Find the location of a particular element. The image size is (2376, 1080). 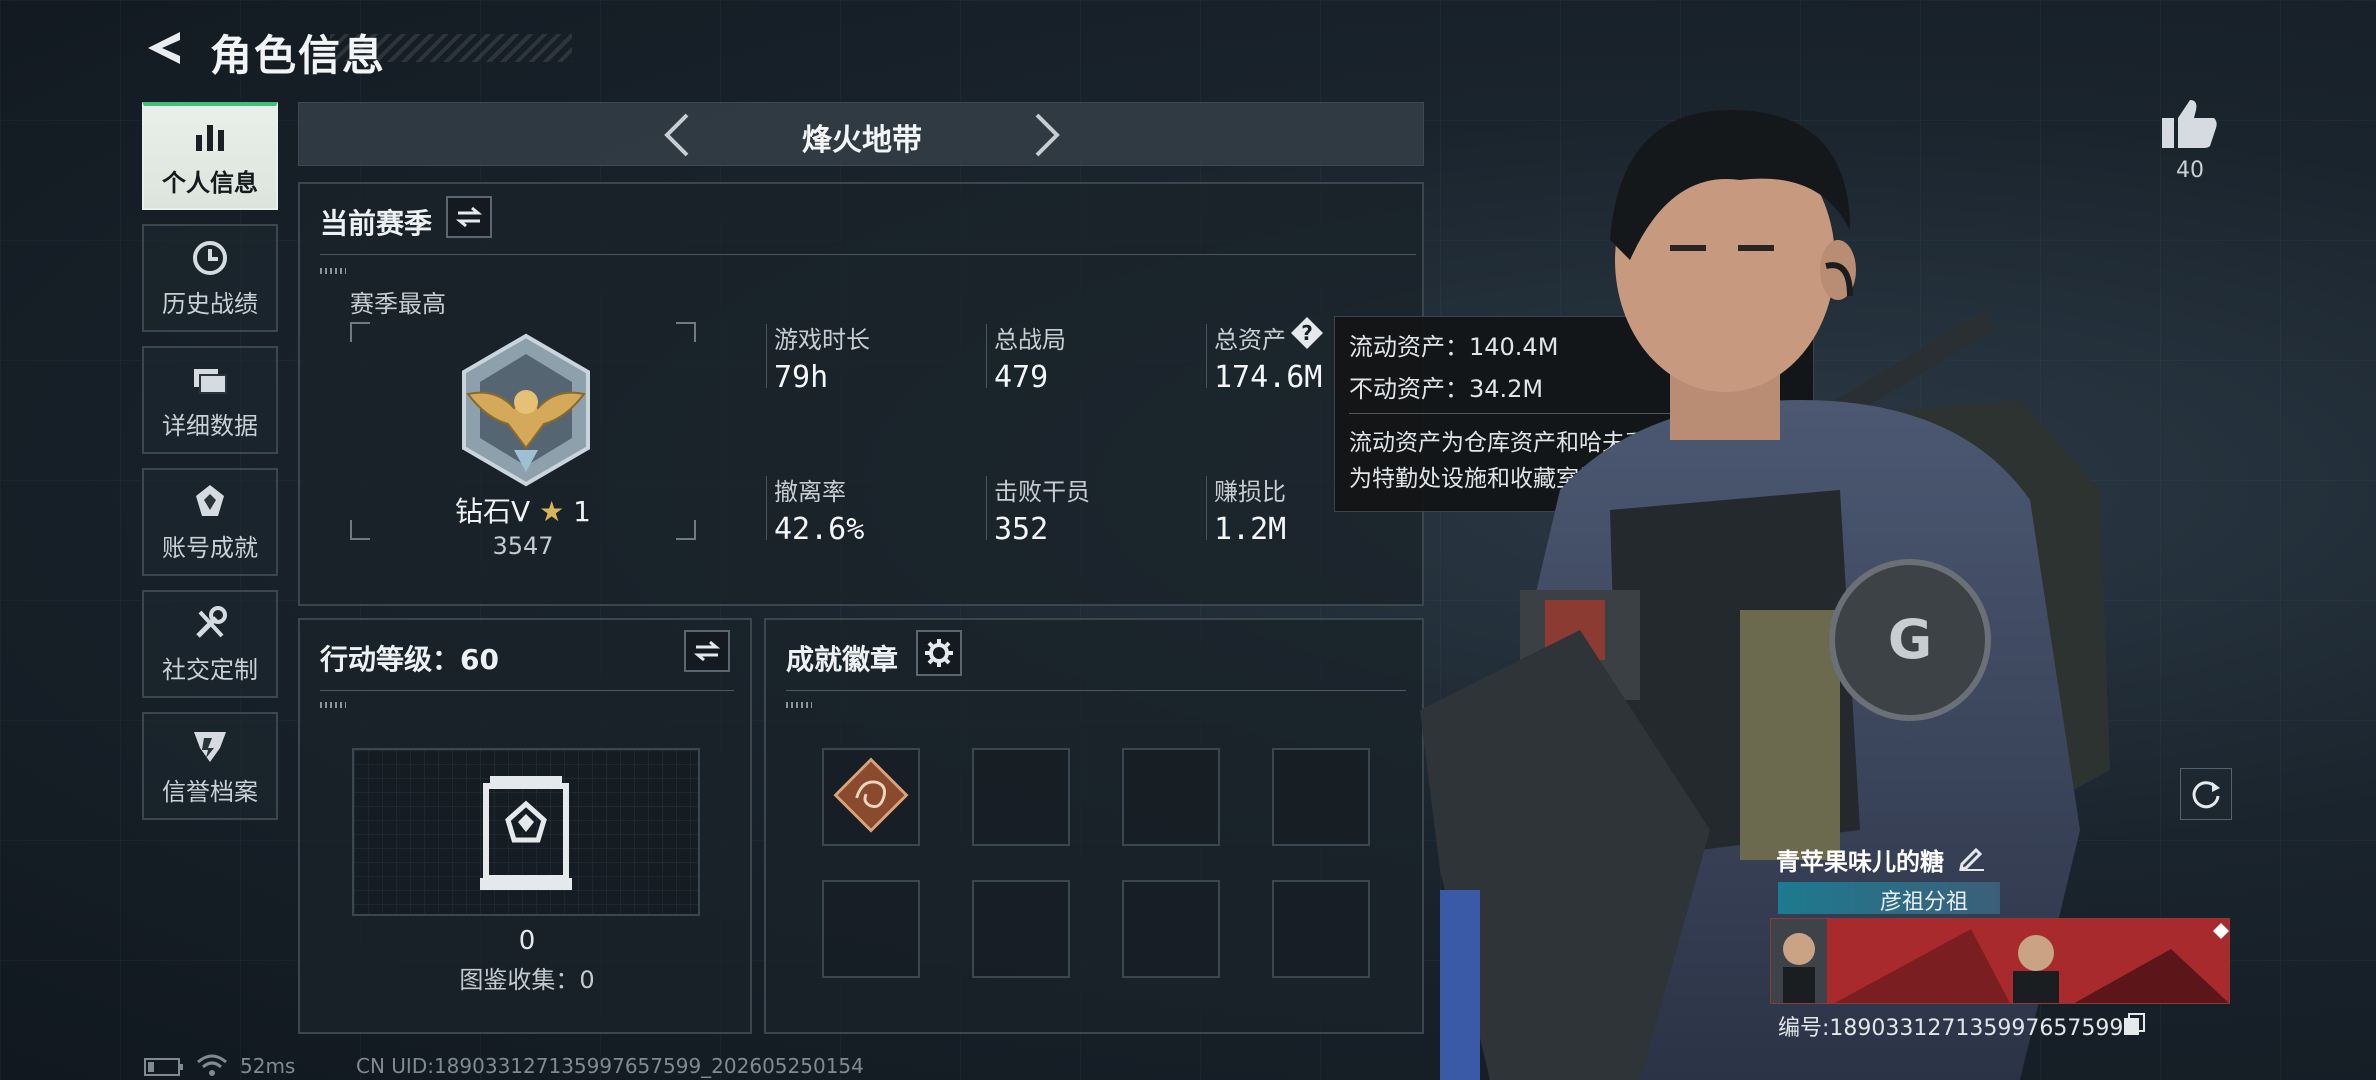

sidebar-item-label: 信誉档案 is located at coordinates (210, 791).